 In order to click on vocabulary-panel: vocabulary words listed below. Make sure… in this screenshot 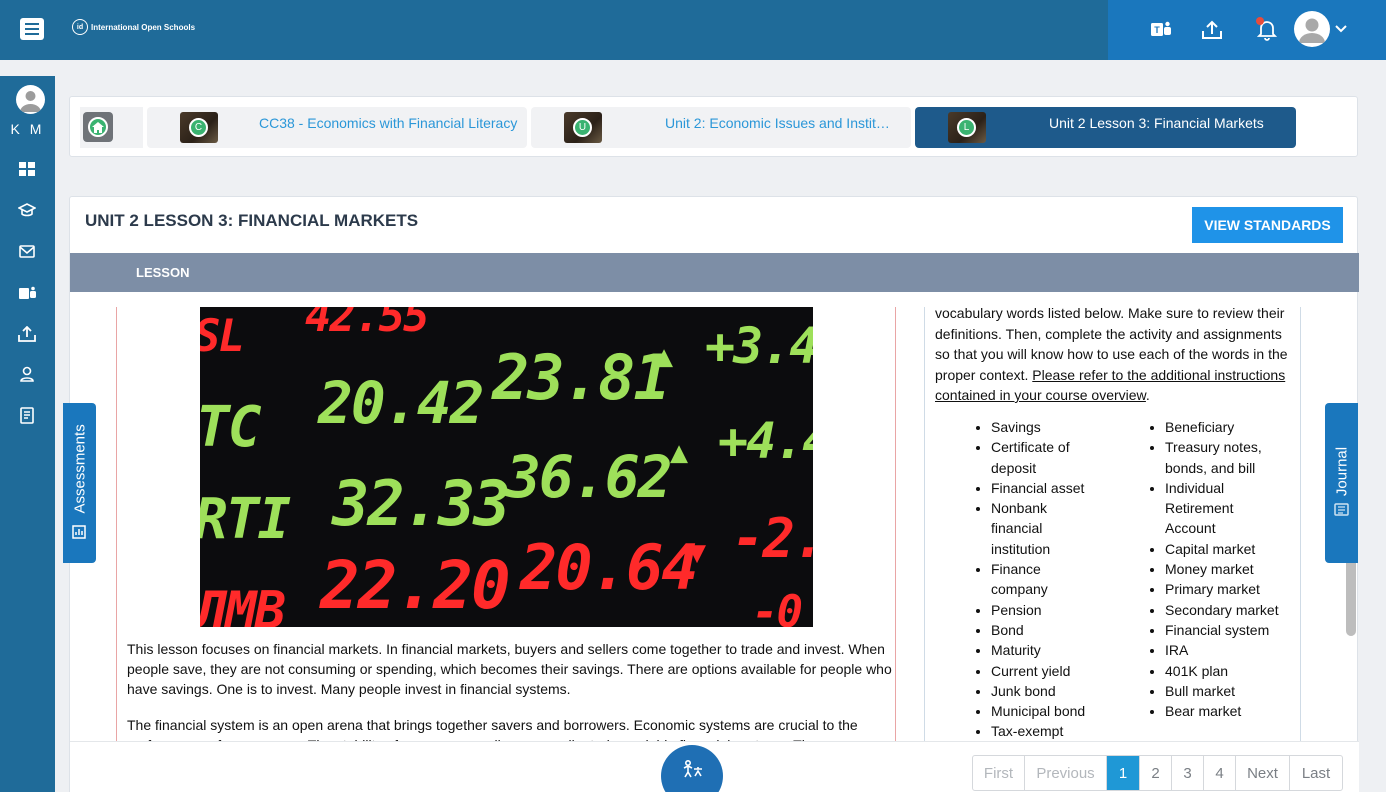, I will do `click(1112, 524)`.